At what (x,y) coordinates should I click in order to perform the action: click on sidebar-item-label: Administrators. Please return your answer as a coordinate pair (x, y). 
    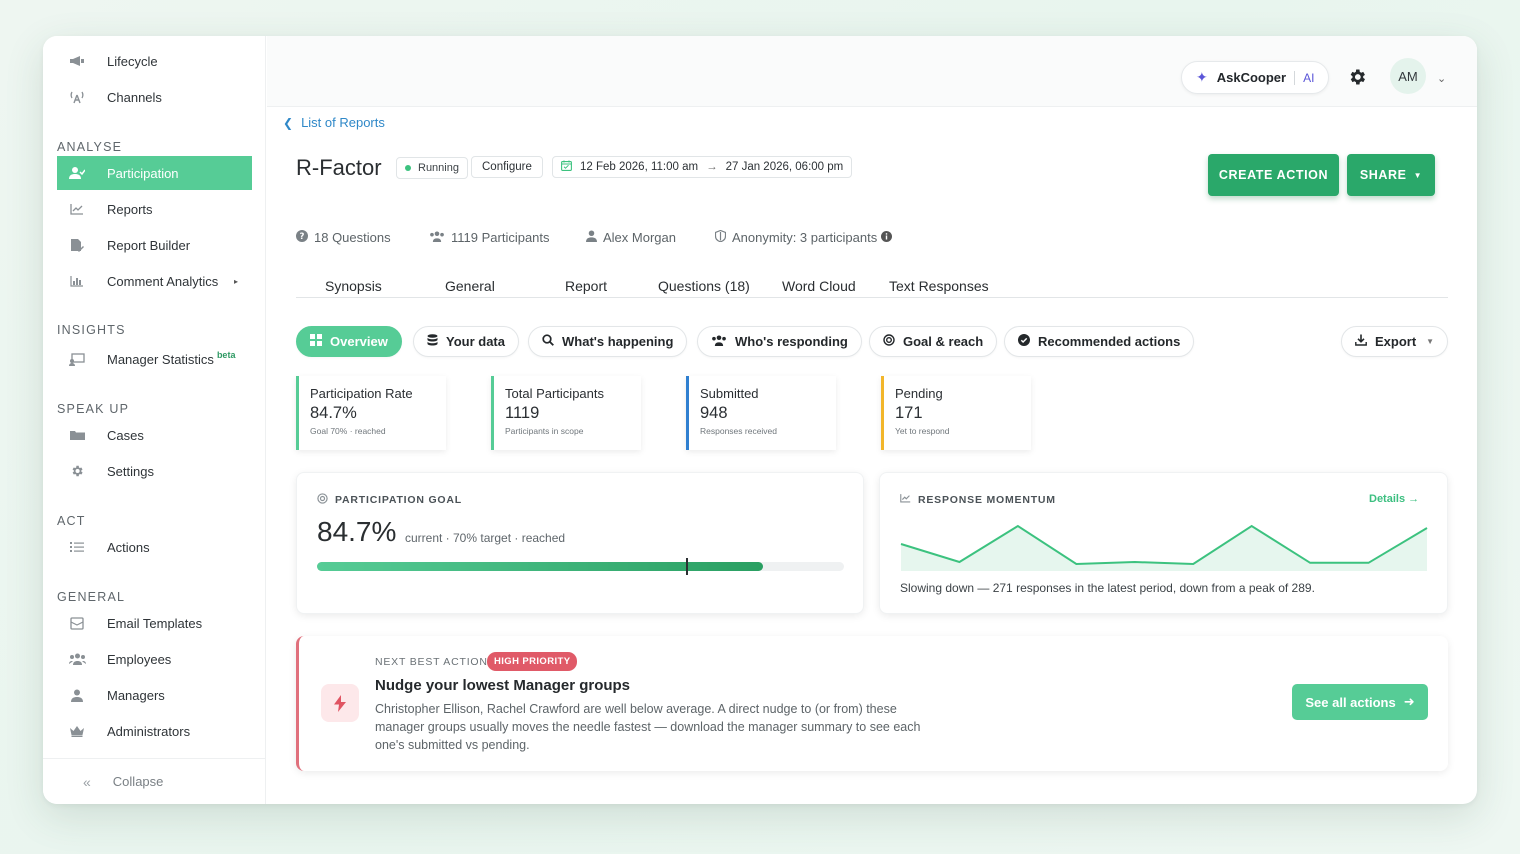
    Looking at the image, I should click on (149, 731).